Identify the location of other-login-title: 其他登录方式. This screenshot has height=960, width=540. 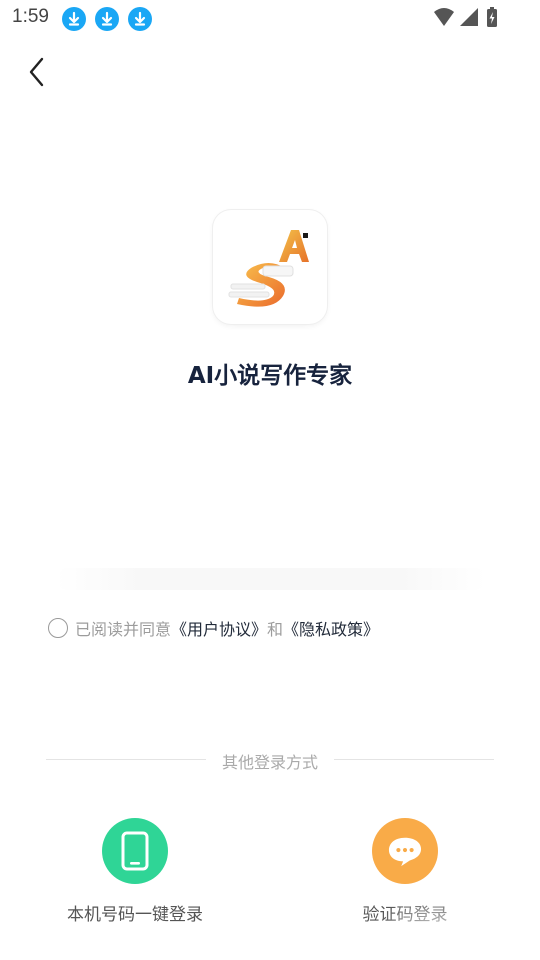
(269, 762).